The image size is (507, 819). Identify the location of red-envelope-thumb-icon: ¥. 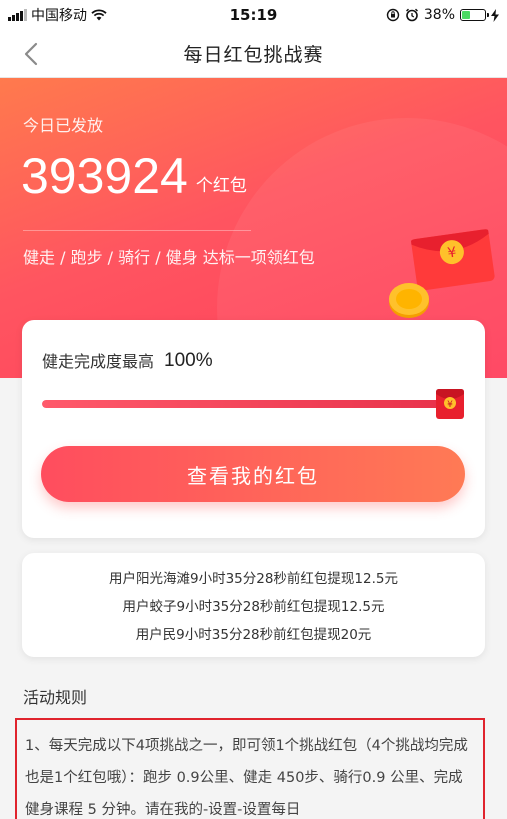
(450, 404).